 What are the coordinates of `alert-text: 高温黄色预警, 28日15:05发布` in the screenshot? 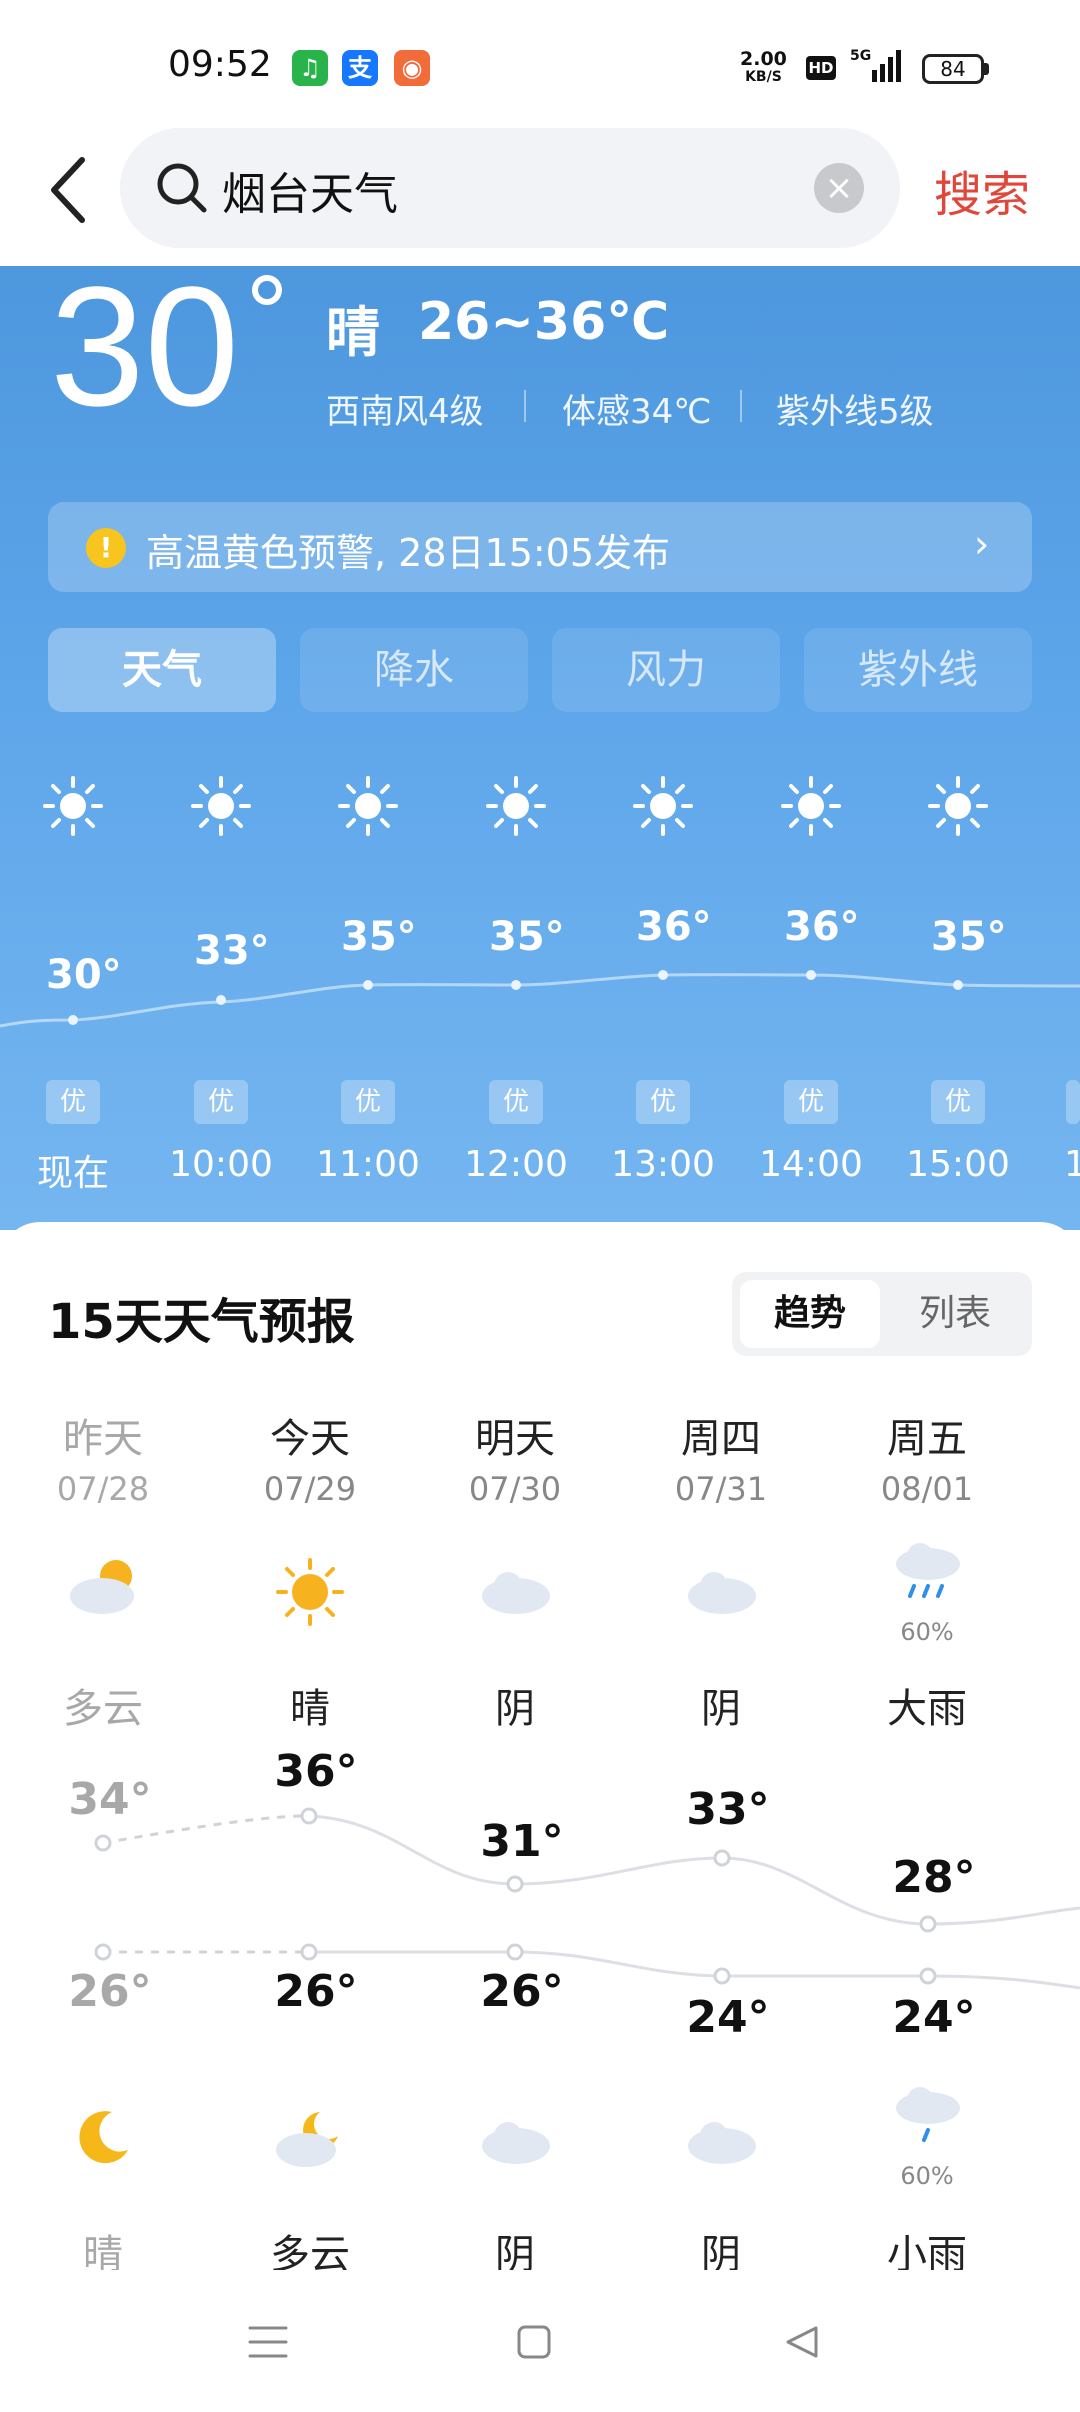 It's located at (408, 553).